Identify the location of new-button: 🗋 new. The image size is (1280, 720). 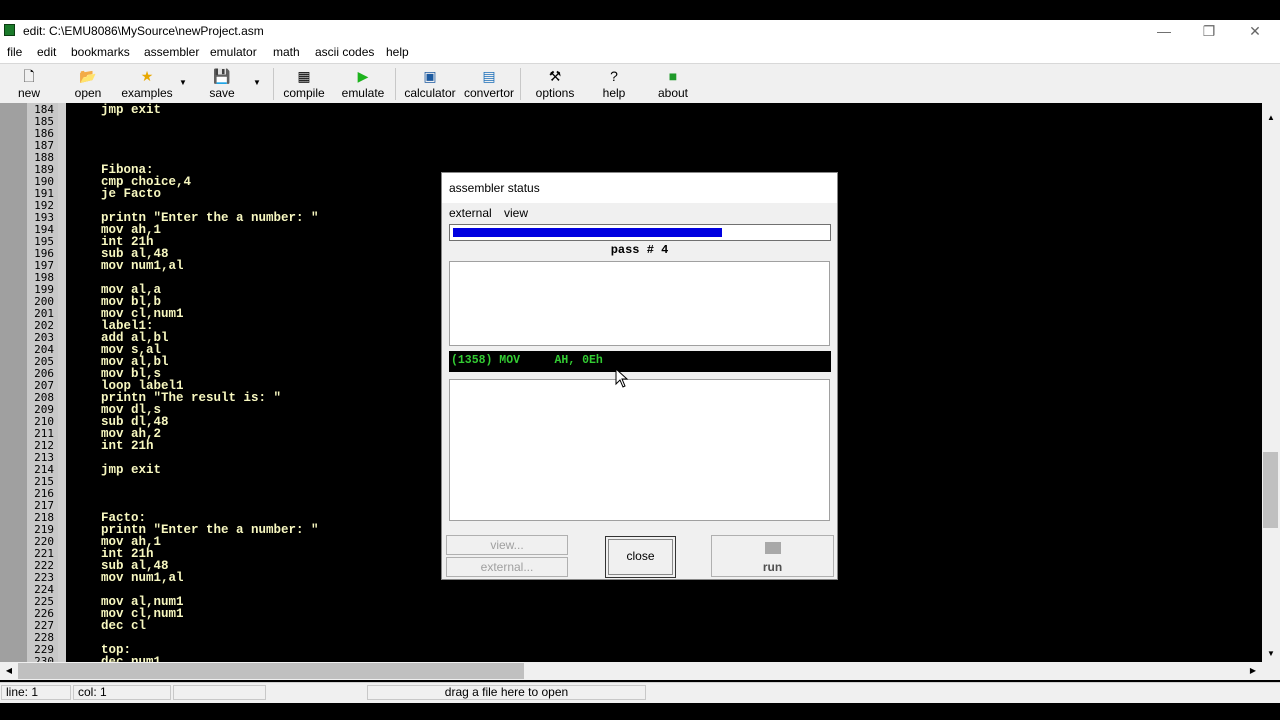
(29, 84).